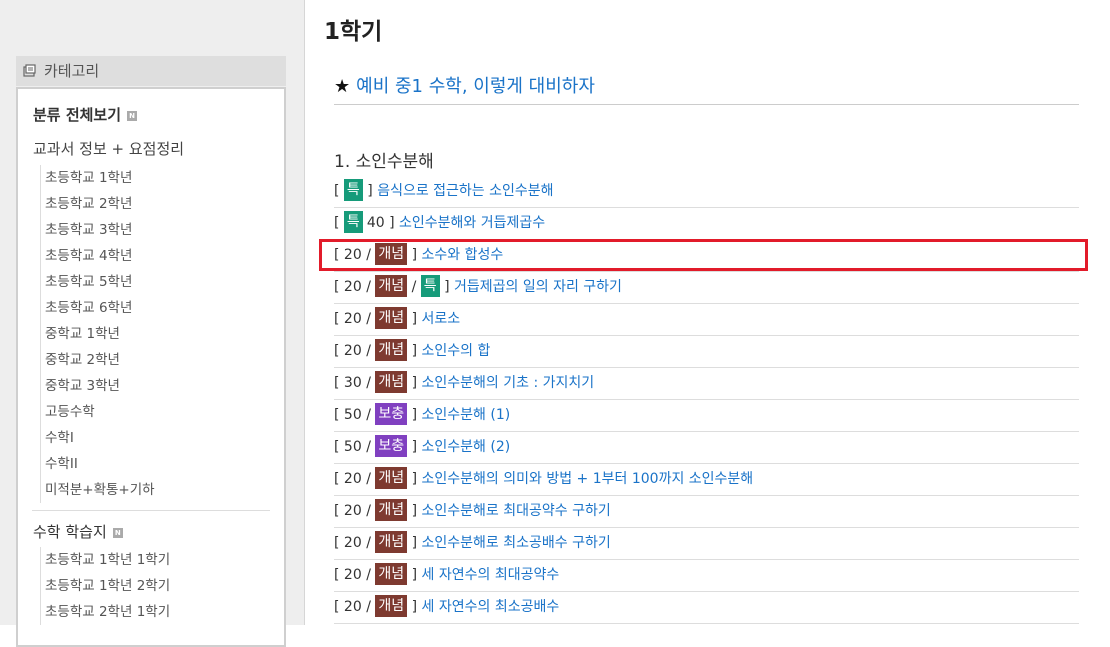 The image size is (1110, 647). What do you see at coordinates (100, 282) in the screenshot?
I see `sidebar-item: 초등학교 5학년` at bounding box center [100, 282].